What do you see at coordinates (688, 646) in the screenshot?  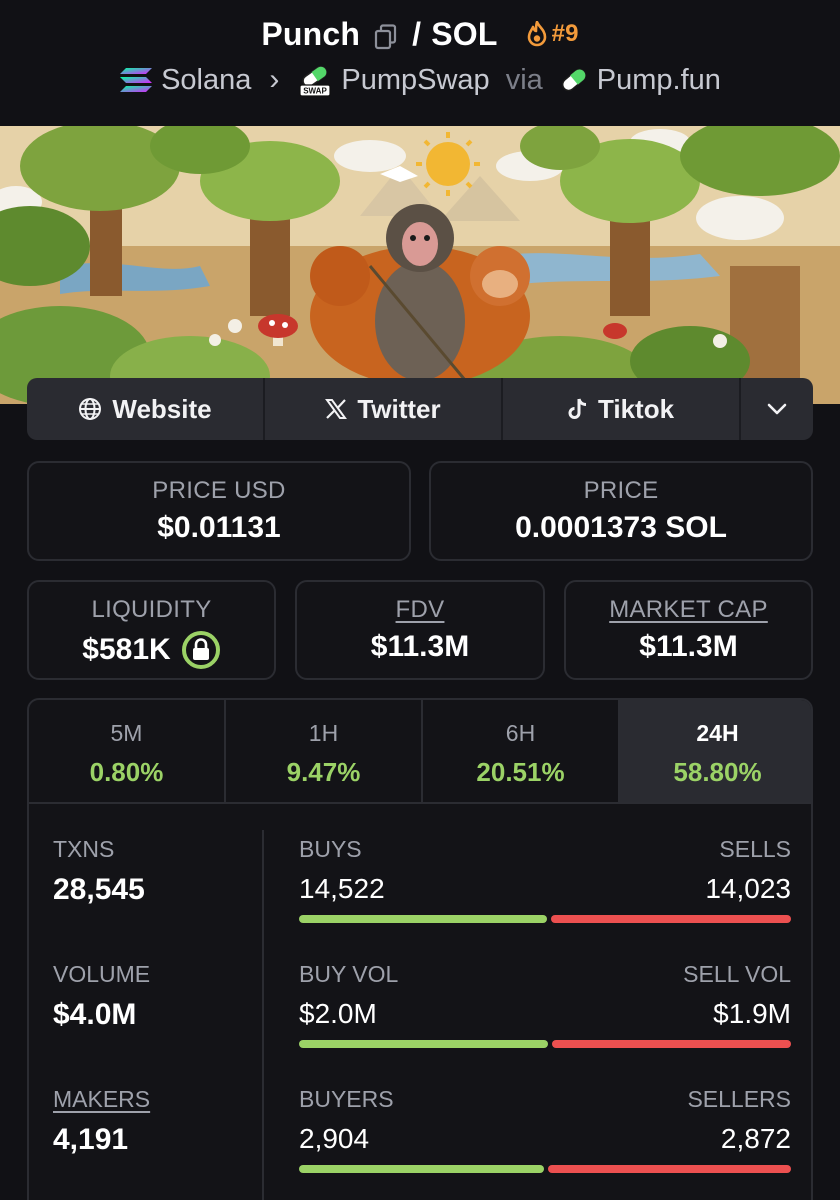 I see `market-cap-value: $11.3M` at bounding box center [688, 646].